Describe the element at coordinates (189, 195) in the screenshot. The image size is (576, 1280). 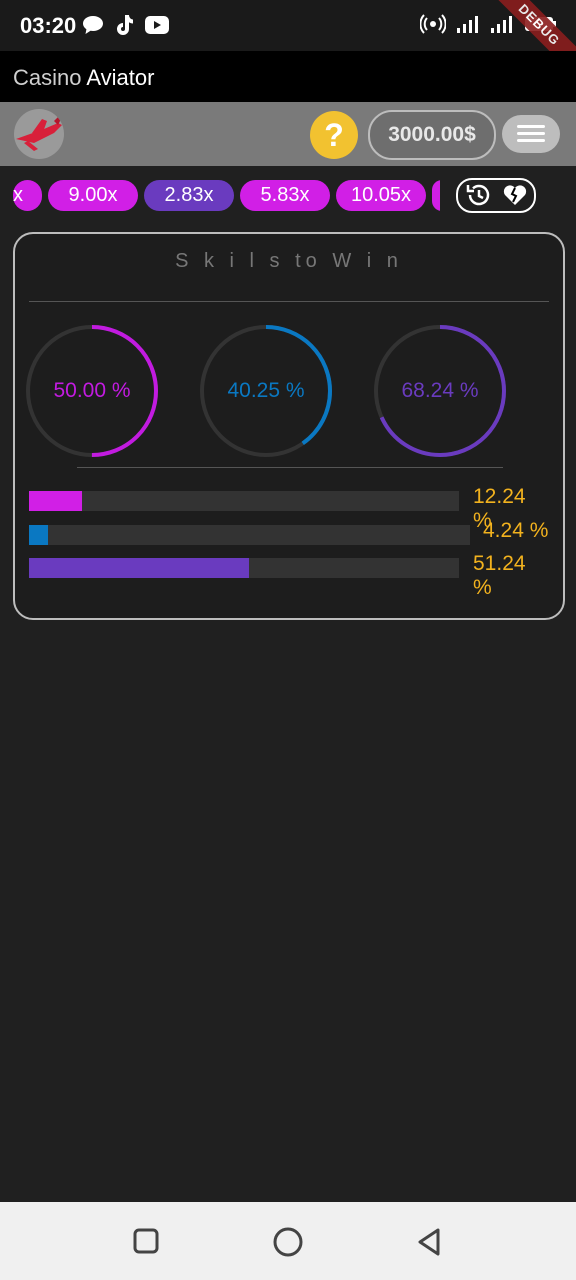
I see `multiplier-chip: 2.83x` at that location.